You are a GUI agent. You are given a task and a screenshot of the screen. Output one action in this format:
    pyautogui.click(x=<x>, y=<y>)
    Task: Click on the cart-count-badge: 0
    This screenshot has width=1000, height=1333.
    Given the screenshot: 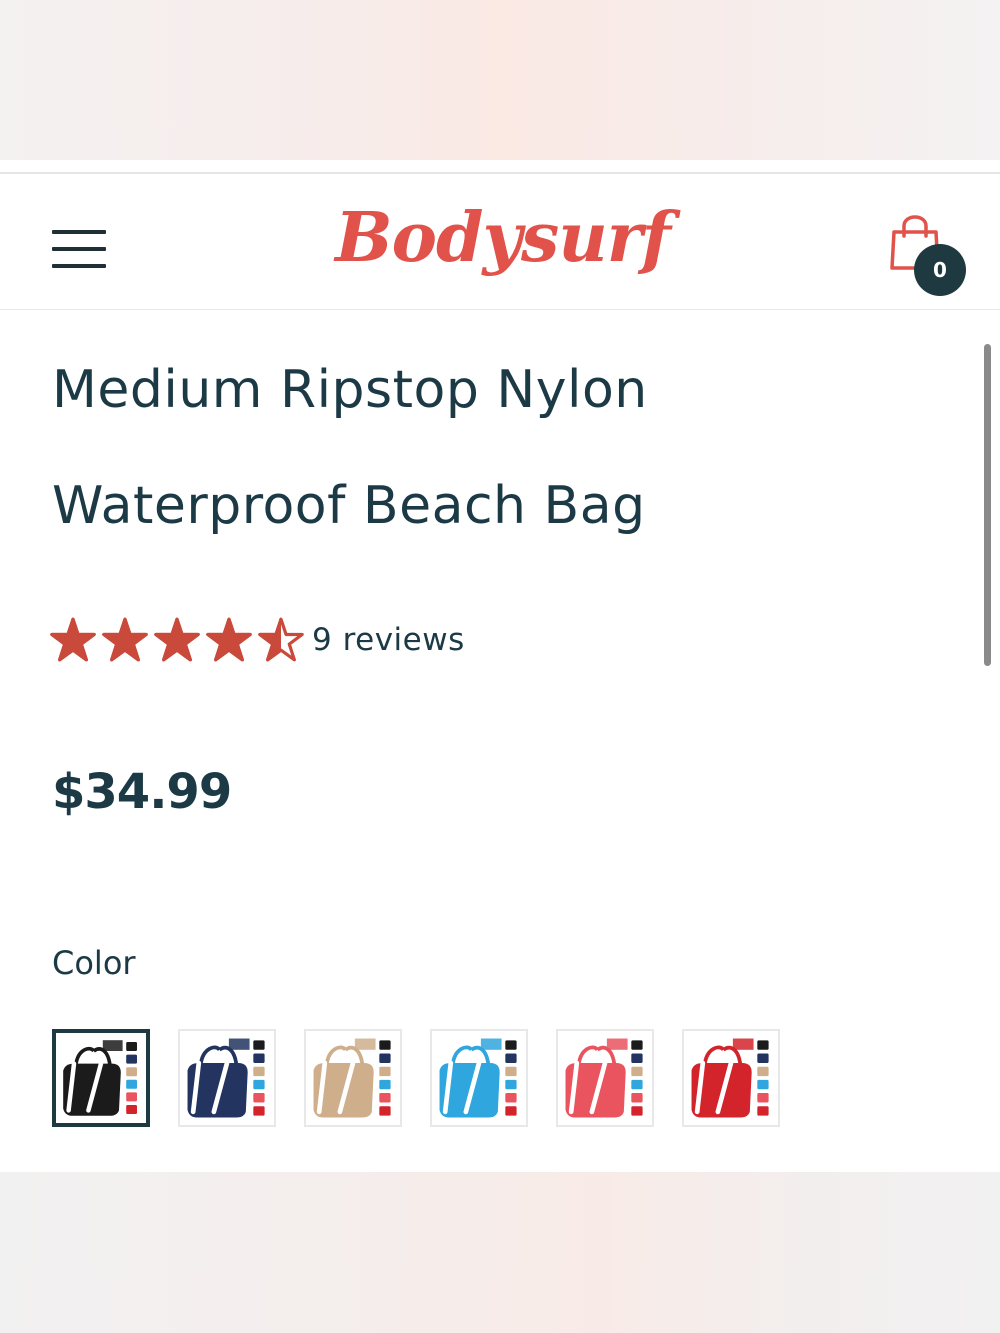 What is the action you would take?
    pyautogui.click(x=940, y=270)
    